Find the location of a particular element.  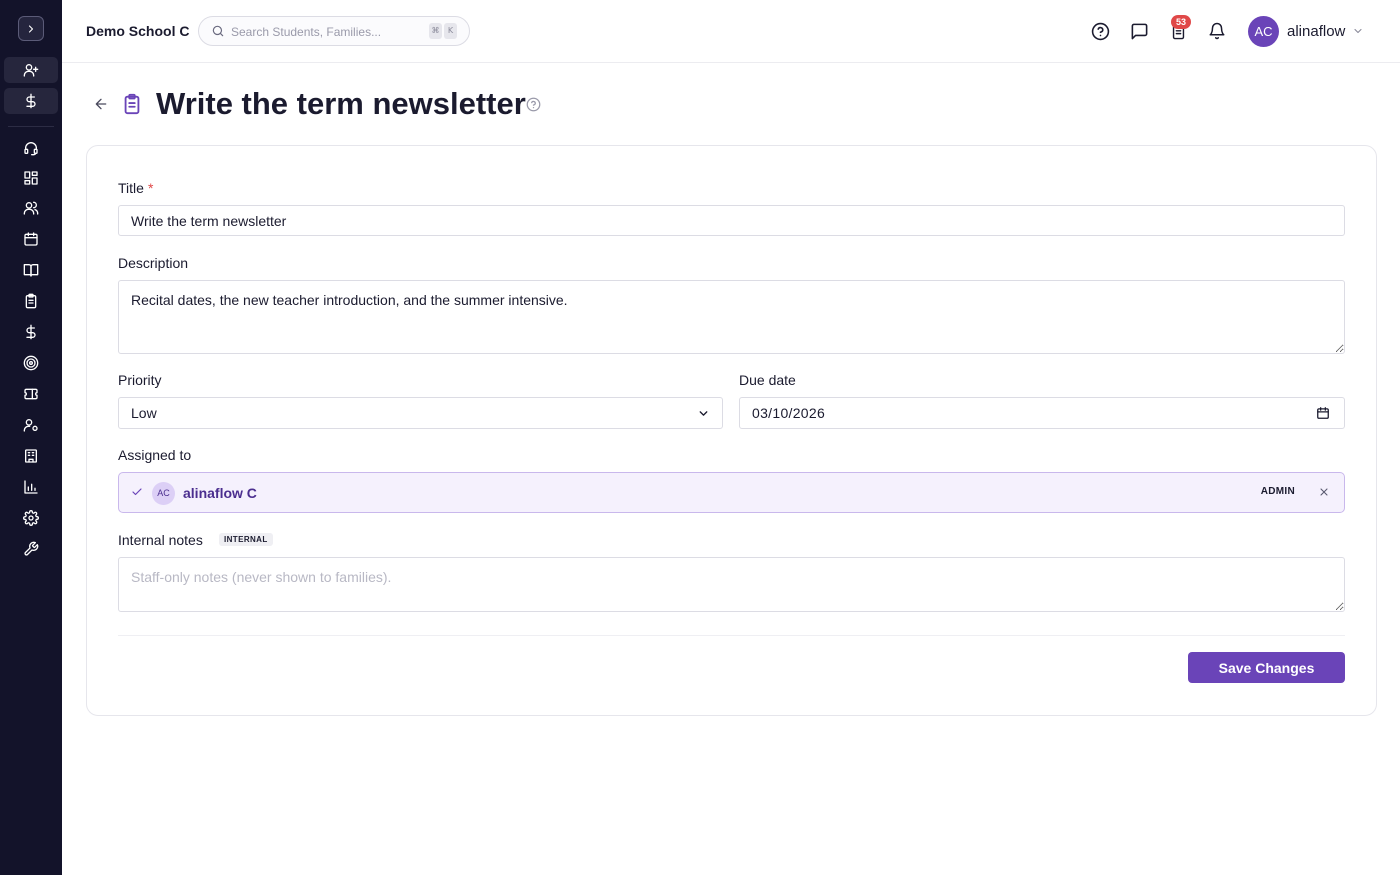

sidebar-item-goals is located at coordinates (31, 363).